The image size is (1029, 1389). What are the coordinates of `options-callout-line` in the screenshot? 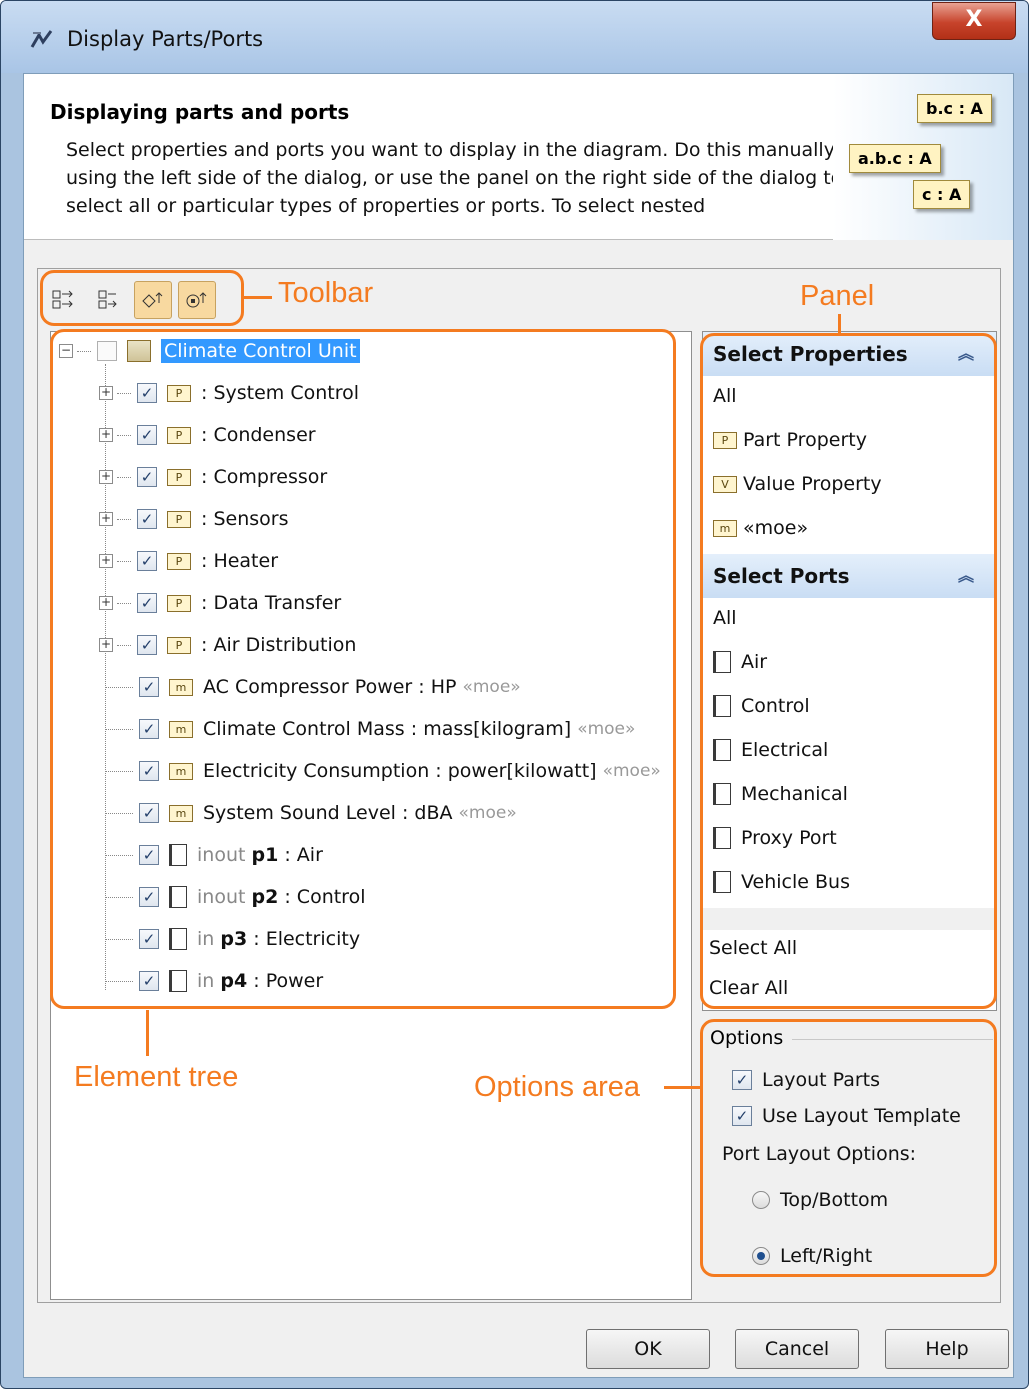 It's located at (682, 1087).